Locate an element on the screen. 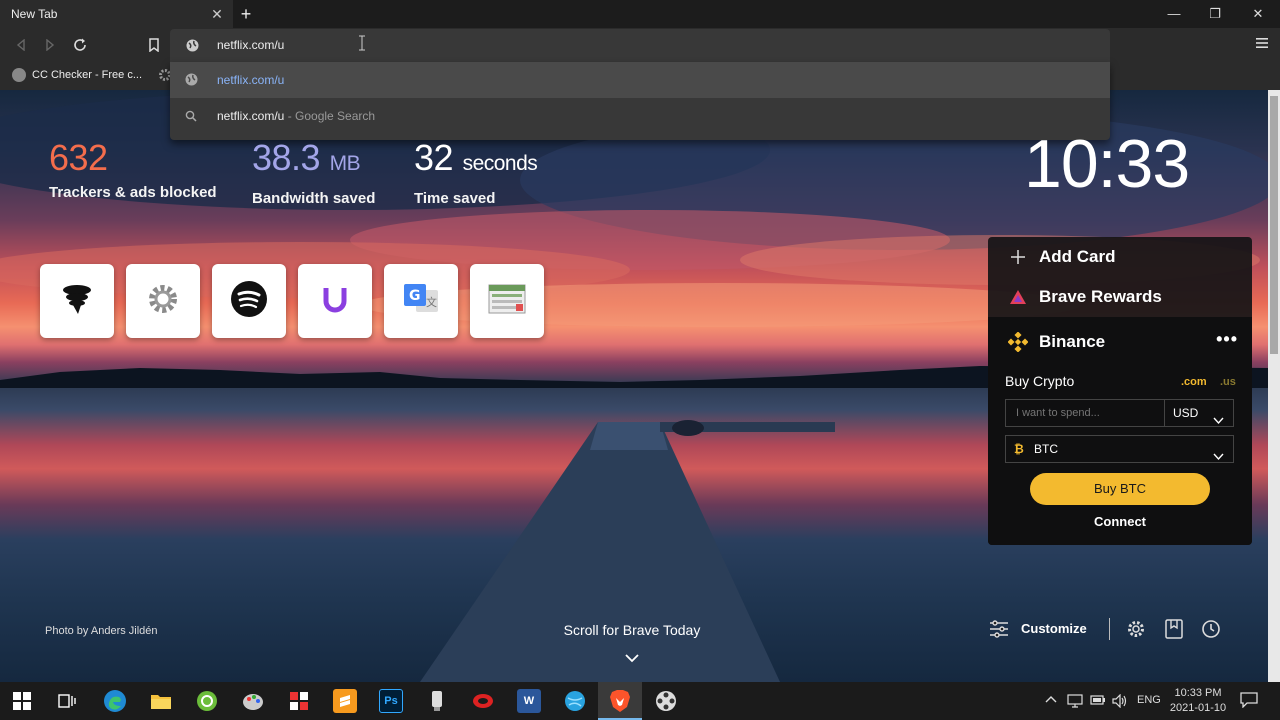 Image resolution: width=1280 pixels, height=720 pixels. coin-select: ₿ BTC is located at coordinates (1119, 449).